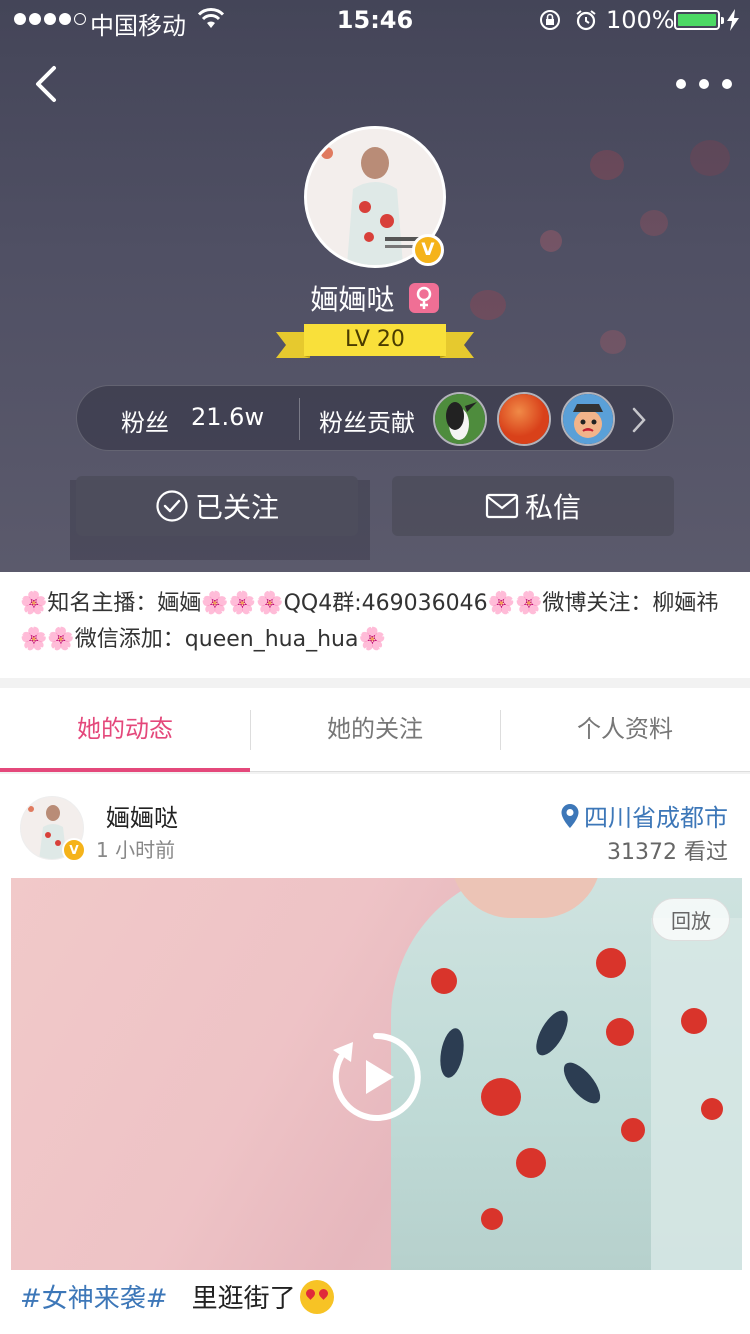  What do you see at coordinates (299, 419) in the screenshot?
I see `divider` at bounding box center [299, 419].